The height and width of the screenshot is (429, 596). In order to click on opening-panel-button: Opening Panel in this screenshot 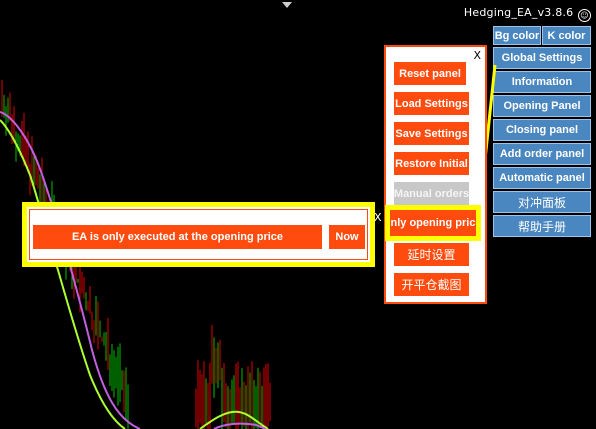, I will do `click(542, 106)`.